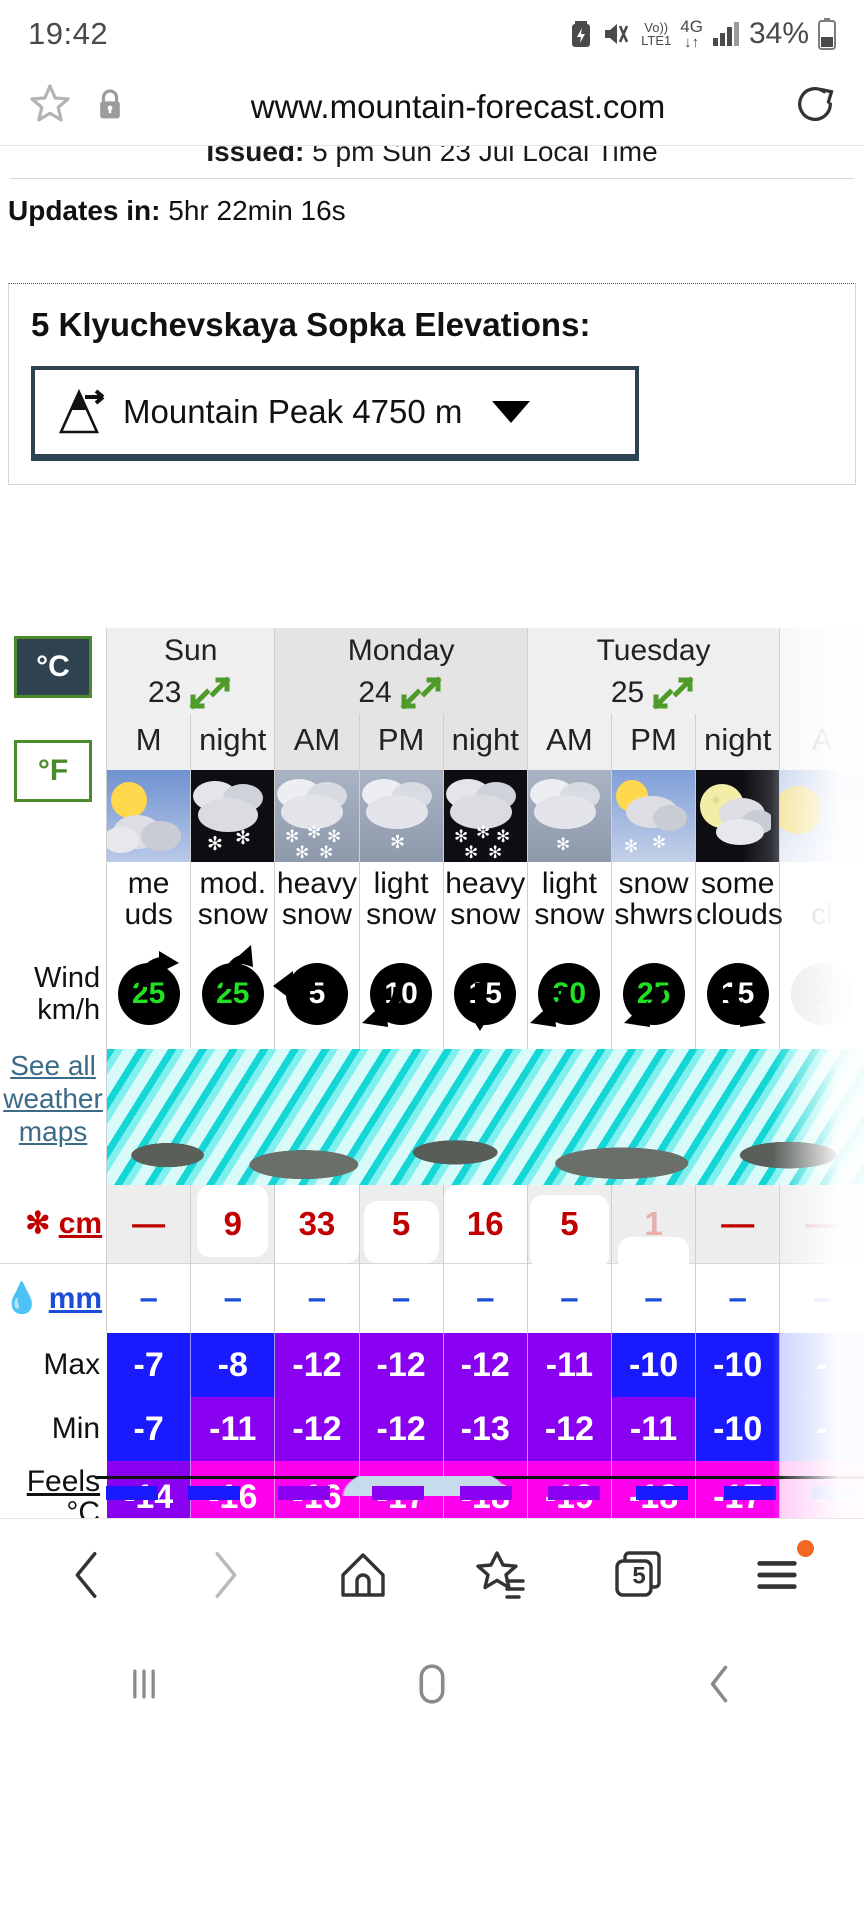  Describe the element at coordinates (238, 967) in the screenshot. I see `wind-direction-arrow-n` at that location.